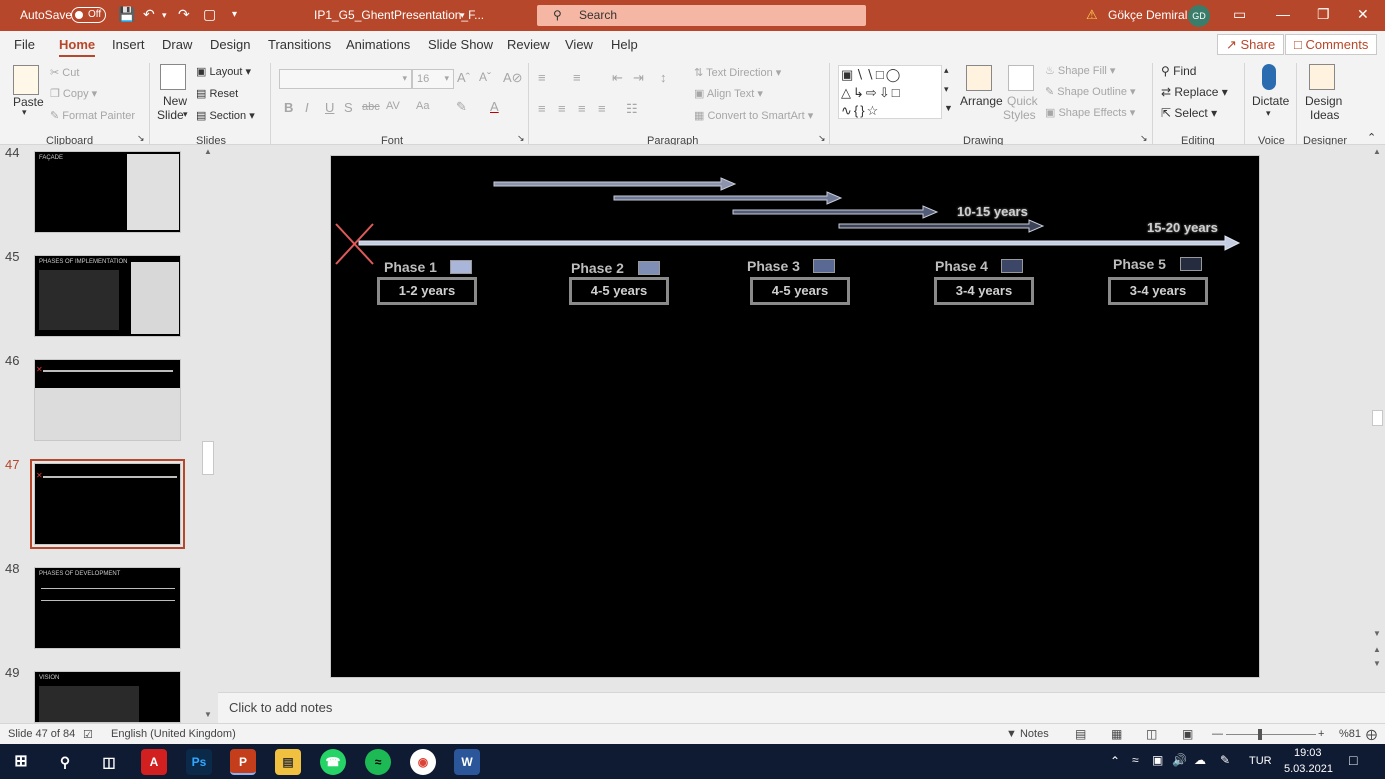 Image resolution: width=1385 pixels, height=779 pixels. What do you see at coordinates (333, 762) in the screenshot?
I see `whatsapp-icon: ☎` at bounding box center [333, 762].